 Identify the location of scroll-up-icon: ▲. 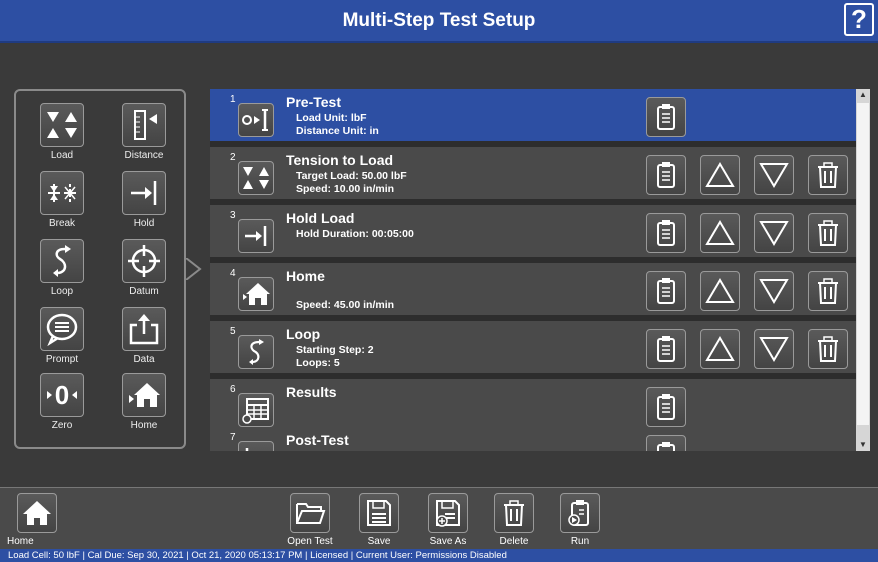
(863, 95).